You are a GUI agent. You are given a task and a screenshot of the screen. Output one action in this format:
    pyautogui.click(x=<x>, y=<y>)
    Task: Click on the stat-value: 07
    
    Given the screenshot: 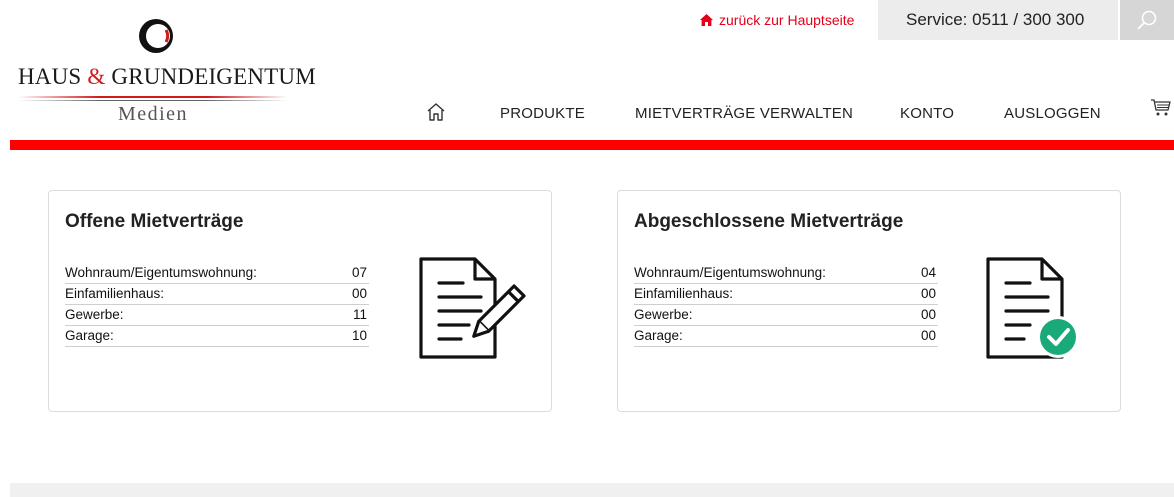 What is the action you would take?
    pyautogui.click(x=359, y=272)
    